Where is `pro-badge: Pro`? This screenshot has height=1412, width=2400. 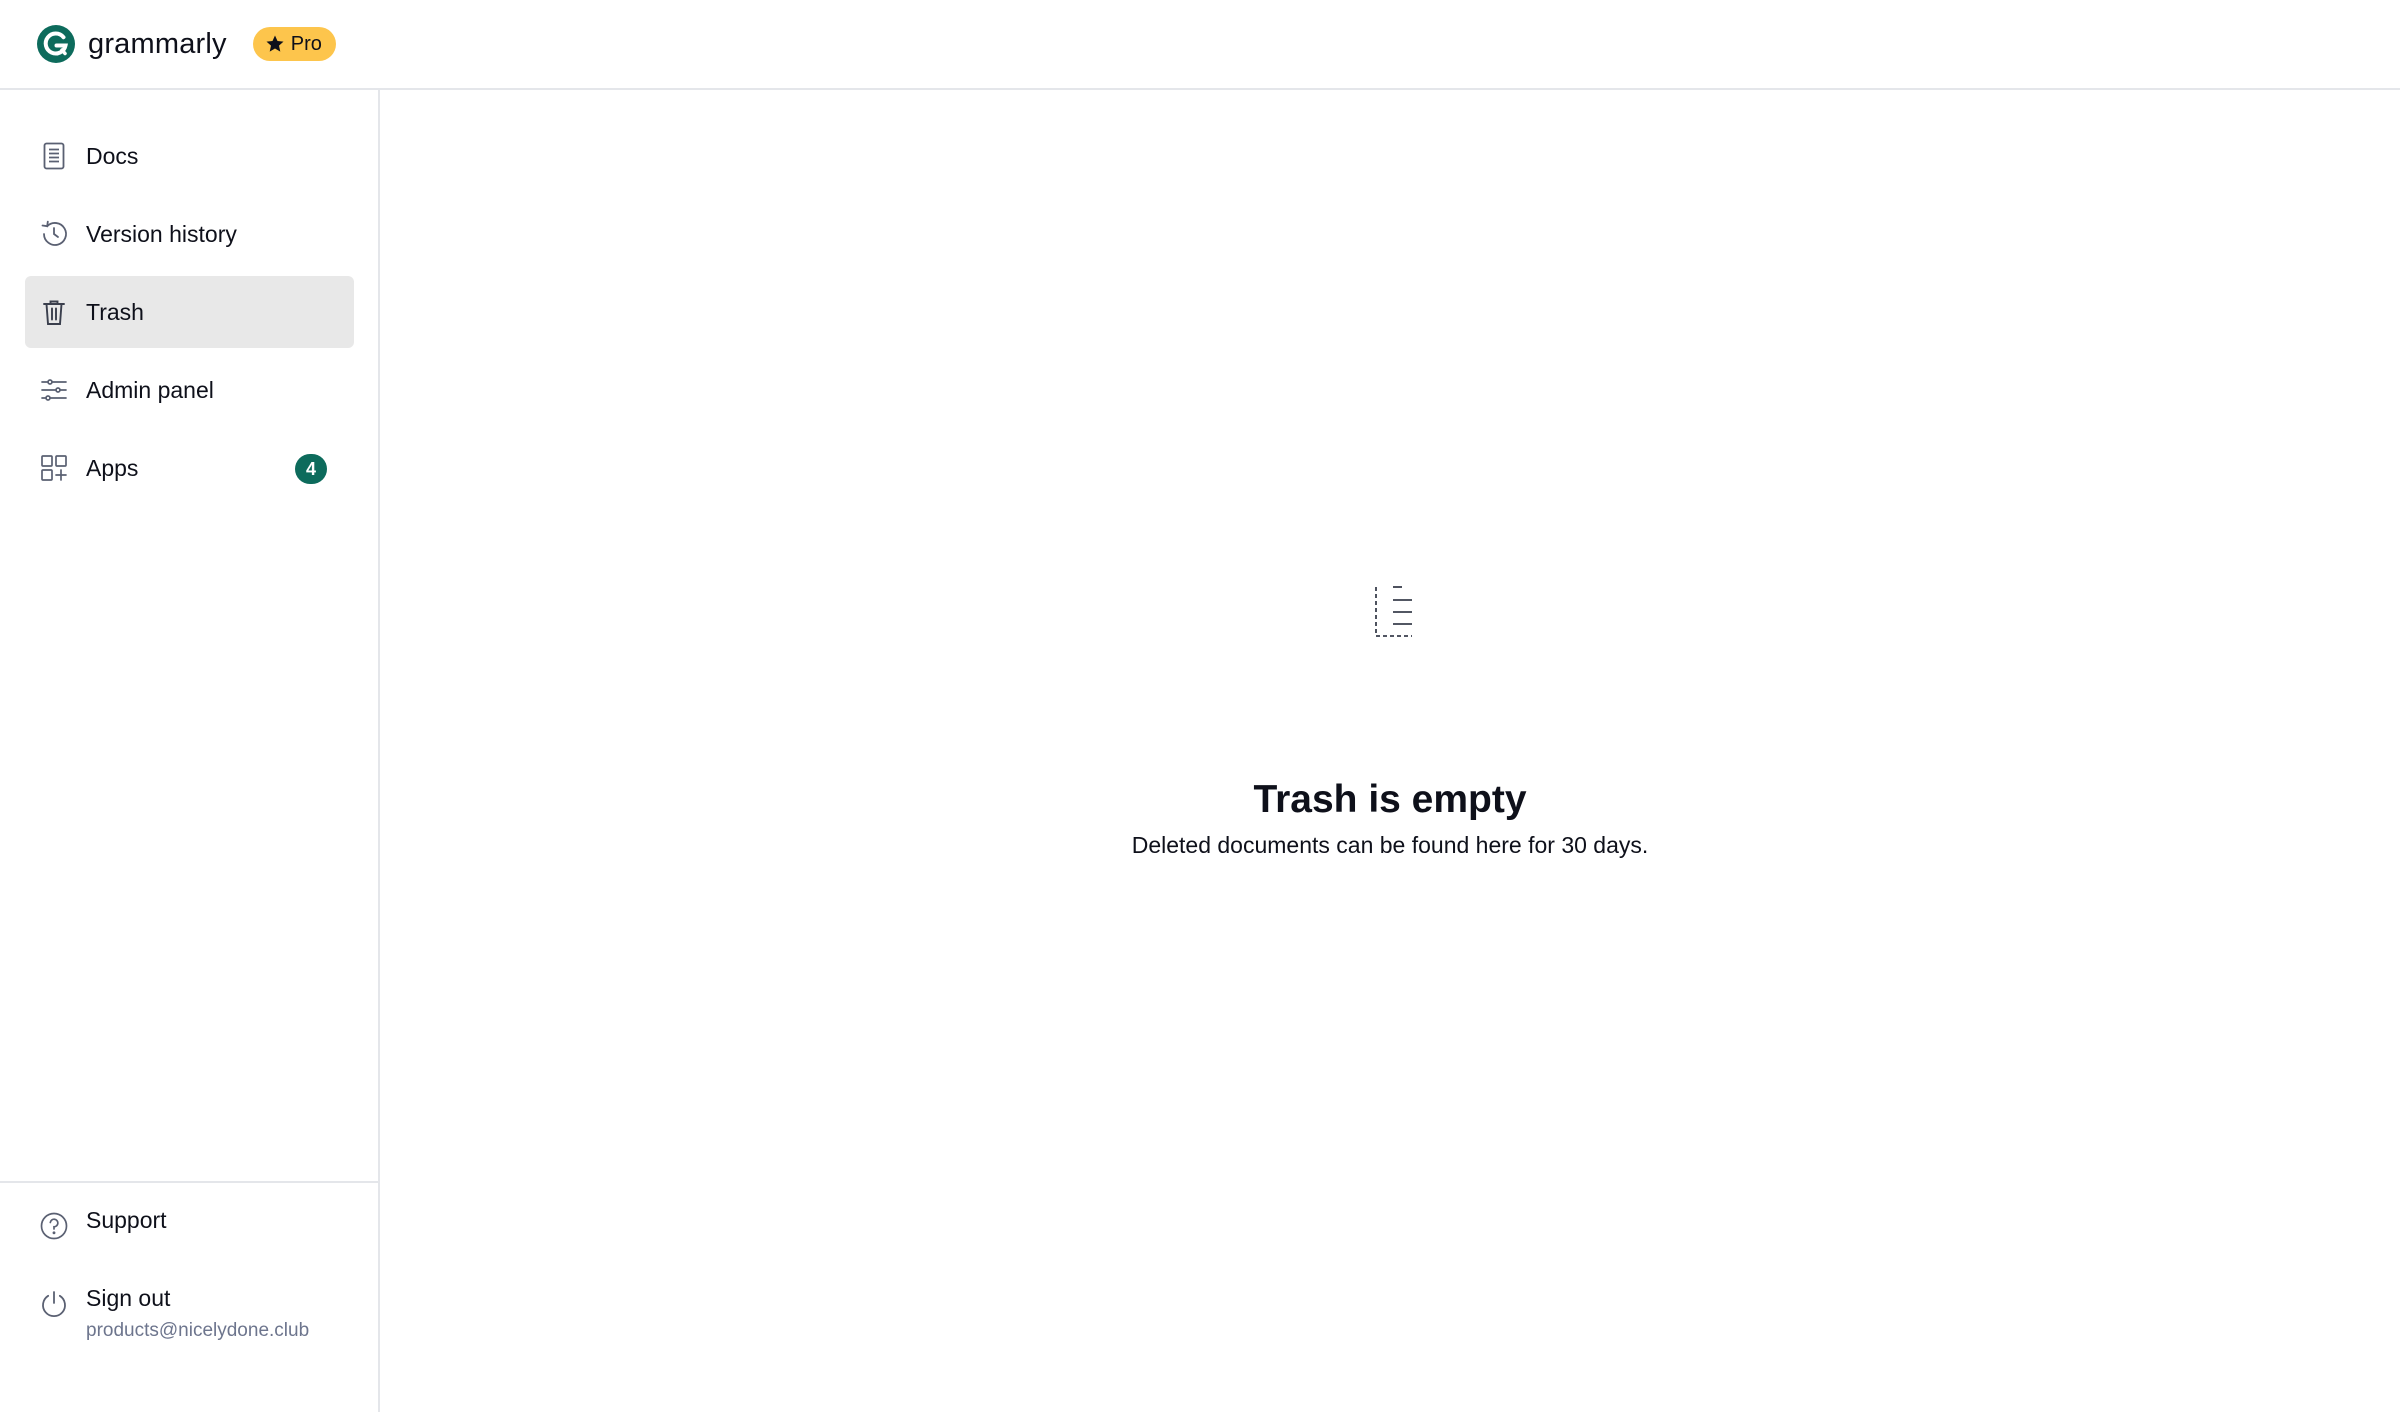
pro-badge: Pro is located at coordinates (294, 44).